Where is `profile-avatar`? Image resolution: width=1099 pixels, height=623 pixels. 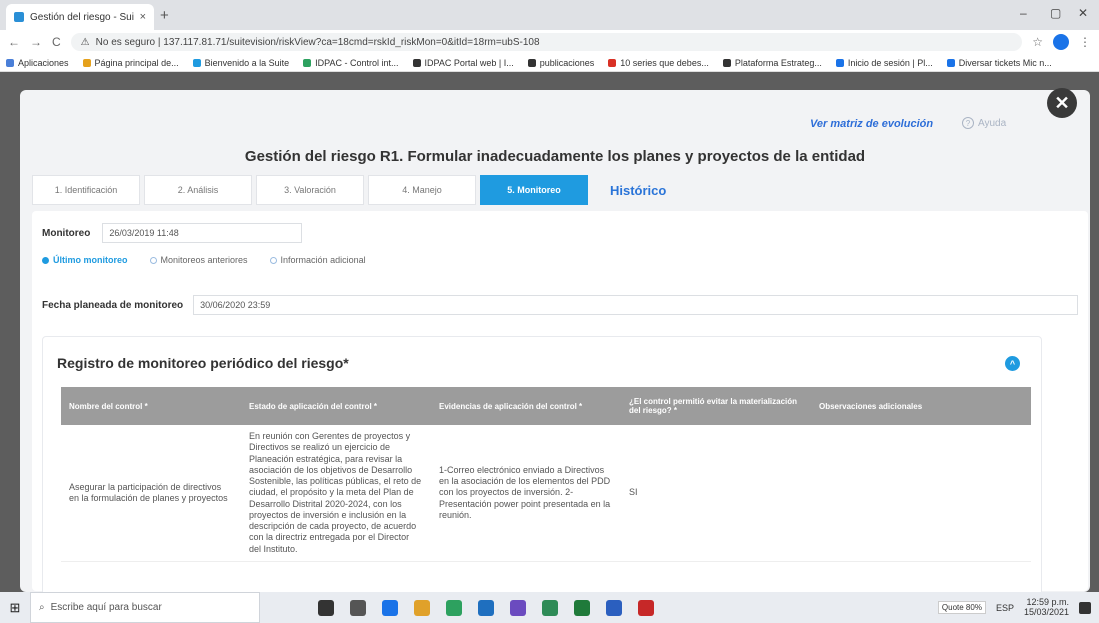 profile-avatar is located at coordinates (1061, 42).